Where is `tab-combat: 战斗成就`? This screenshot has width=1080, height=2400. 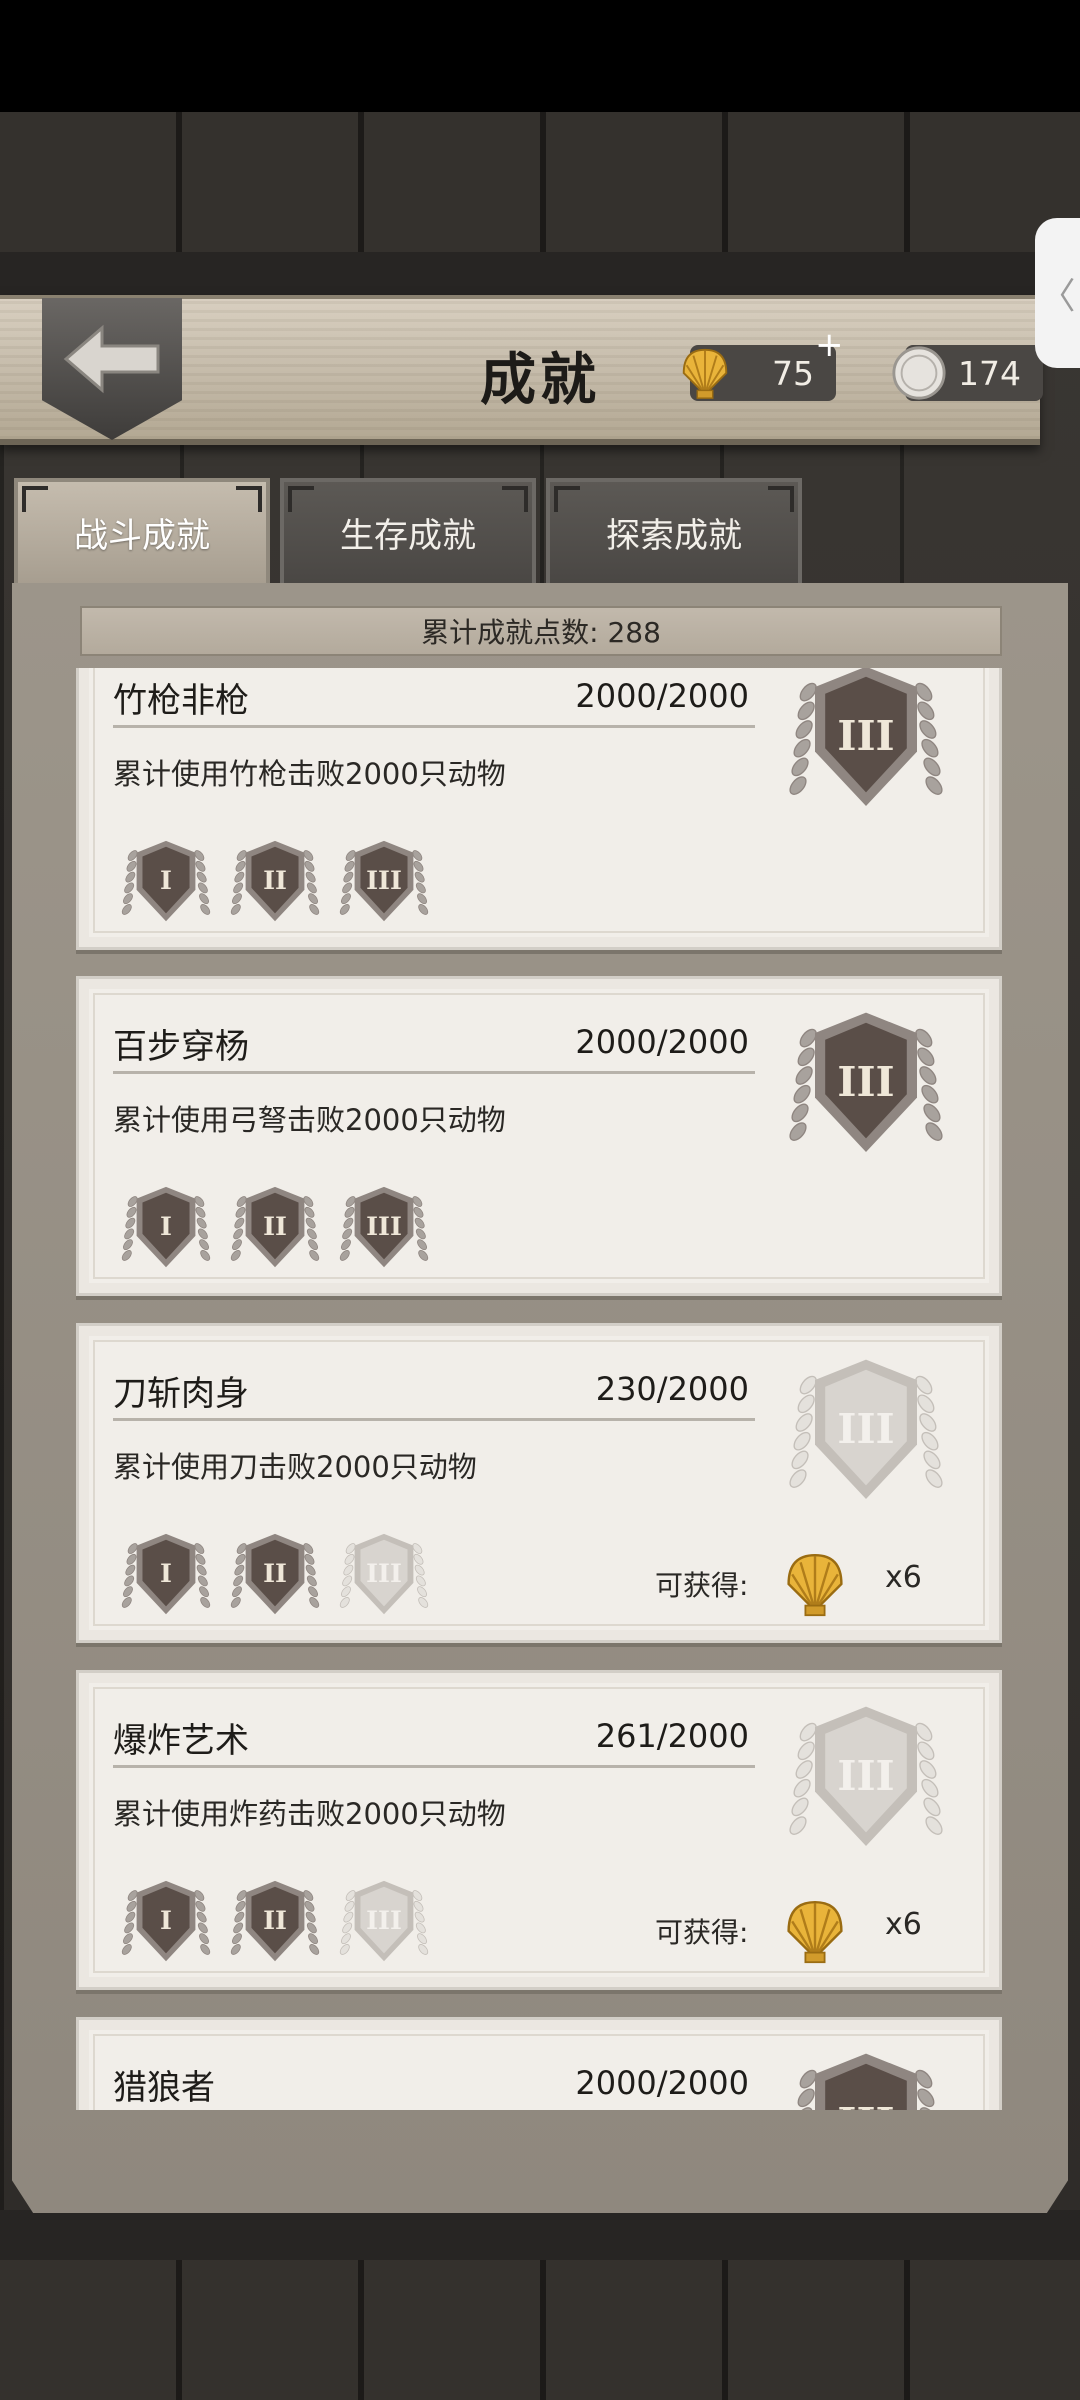 tab-combat: 战斗成就 is located at coordinates (142, 530).